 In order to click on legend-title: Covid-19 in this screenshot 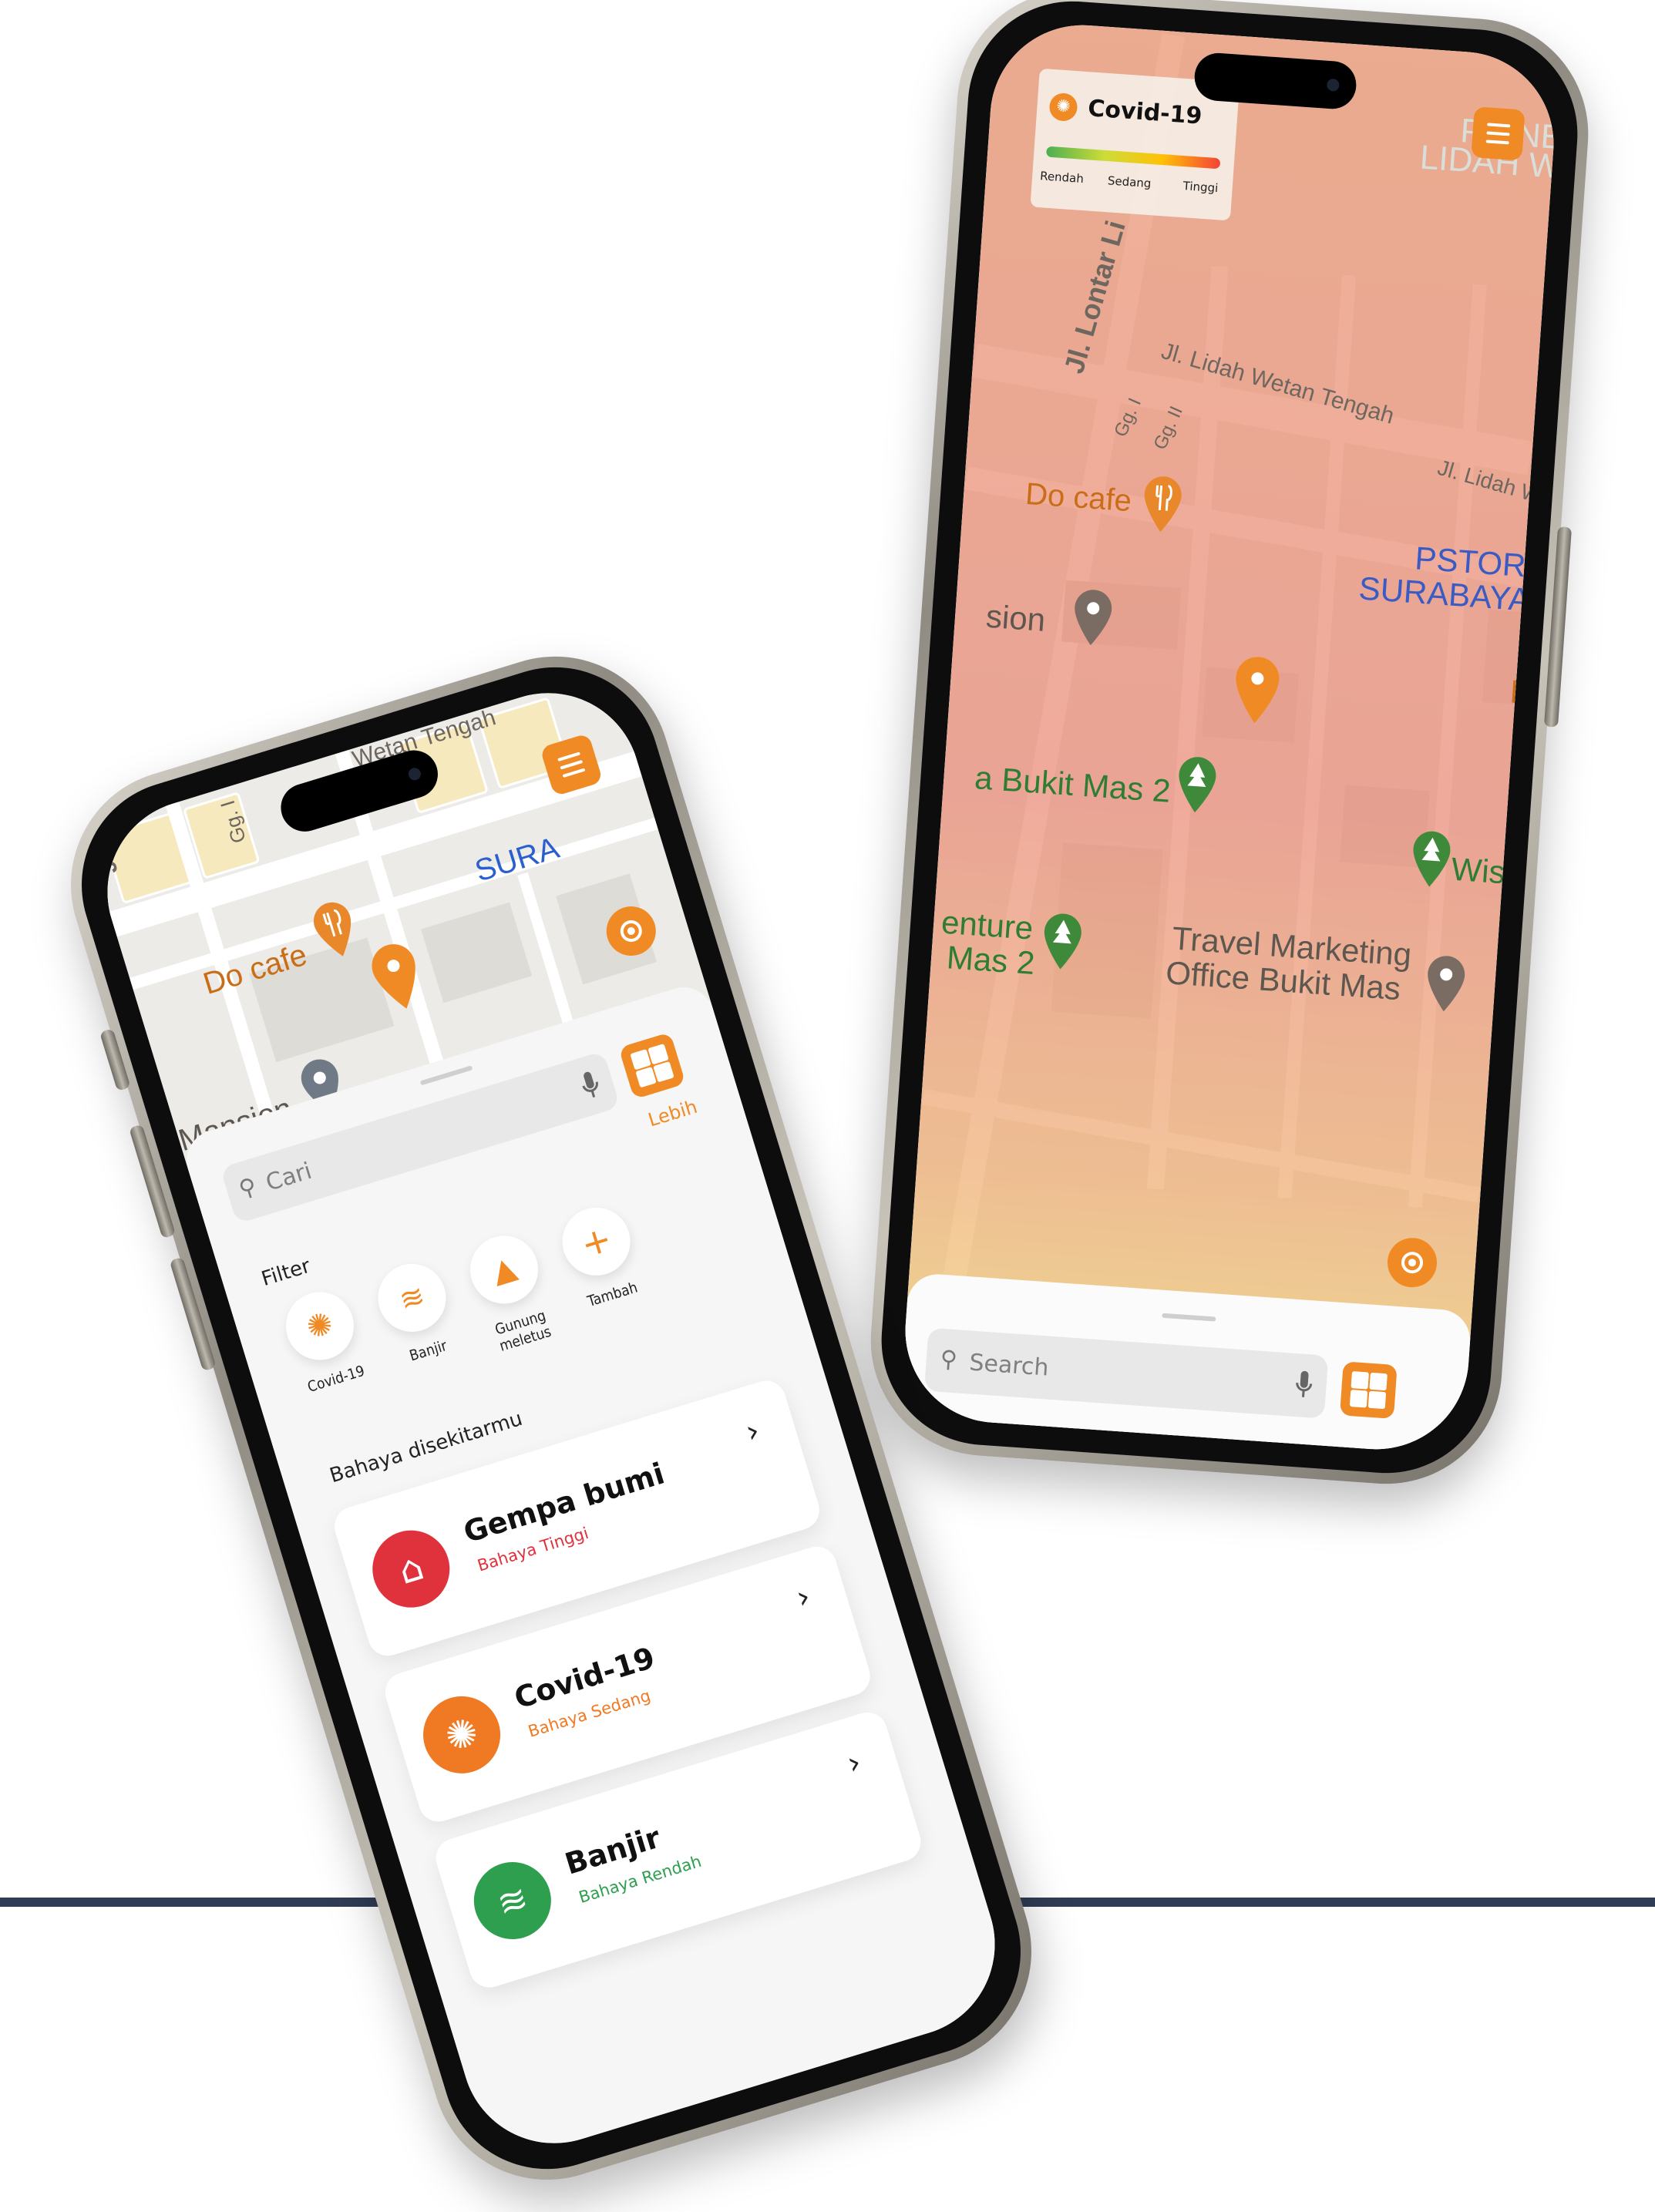, I will do `click(1145, 113)`.